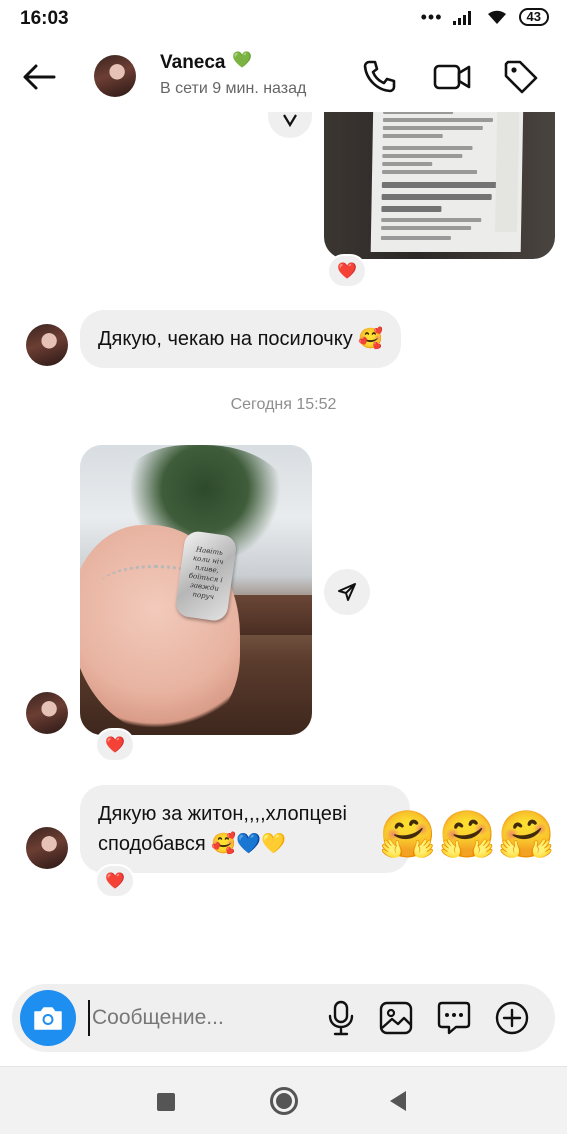  I want to click on receipt-photo, so click(439, 185).